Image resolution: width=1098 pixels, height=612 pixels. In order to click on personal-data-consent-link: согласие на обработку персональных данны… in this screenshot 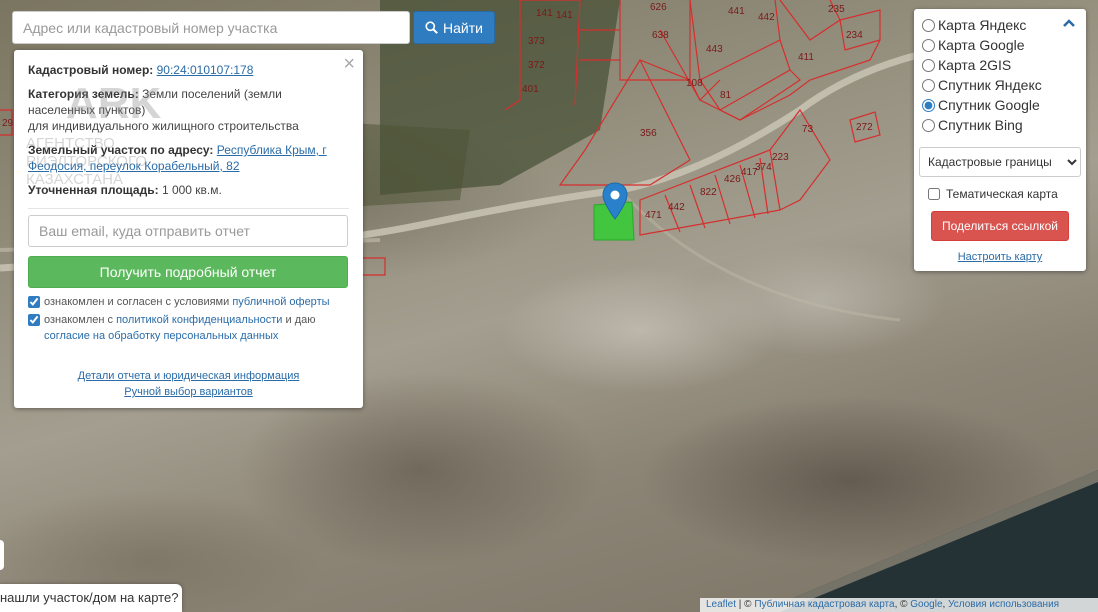, I will do `click(161, 336)`.